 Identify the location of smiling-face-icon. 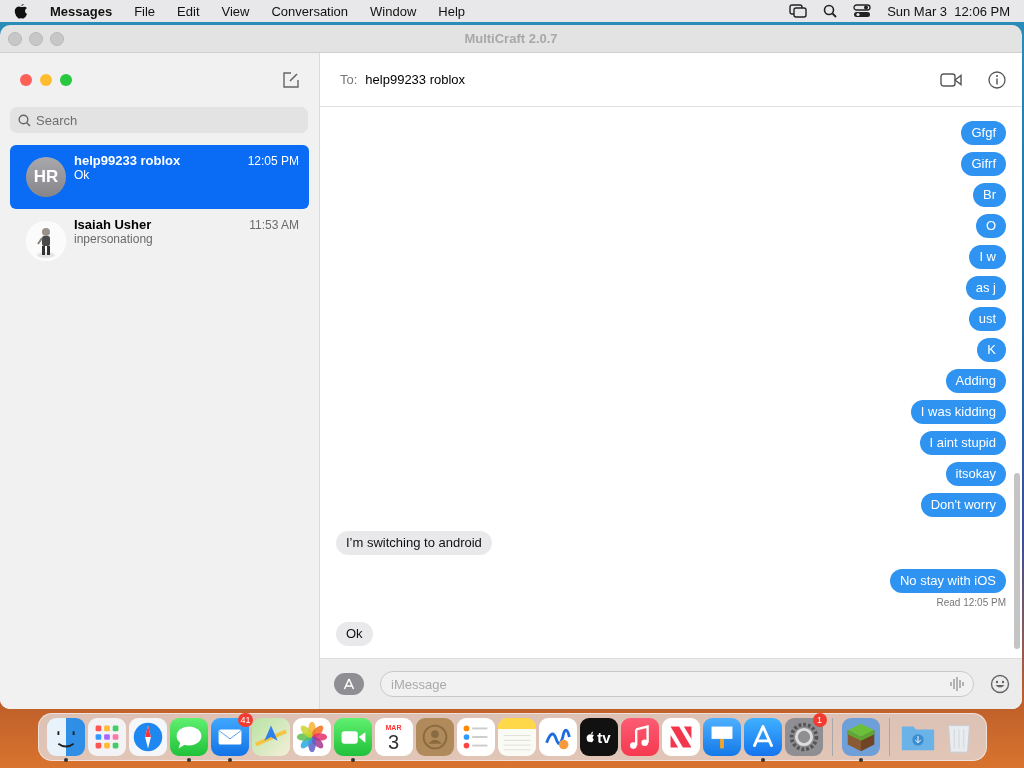
(65, 737).